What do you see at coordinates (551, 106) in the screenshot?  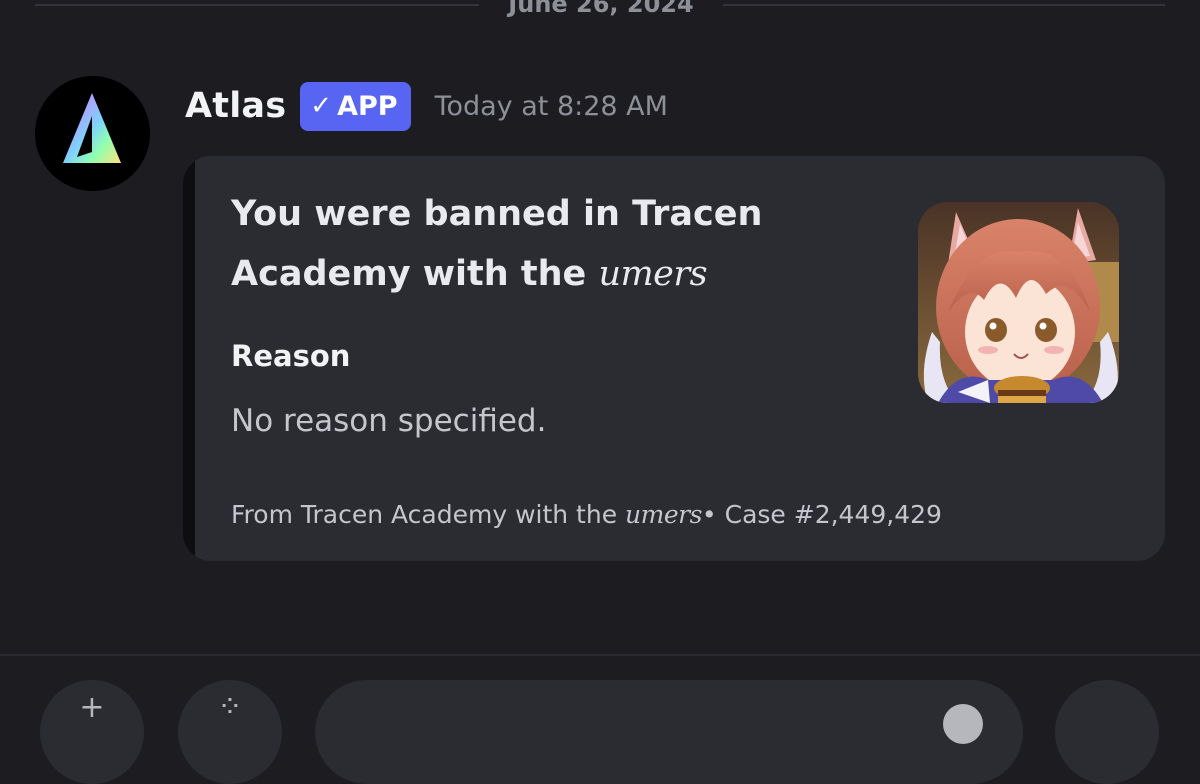 I see `message-timestamp: Today at 8:28 AM` at bounding box center [551, 106].